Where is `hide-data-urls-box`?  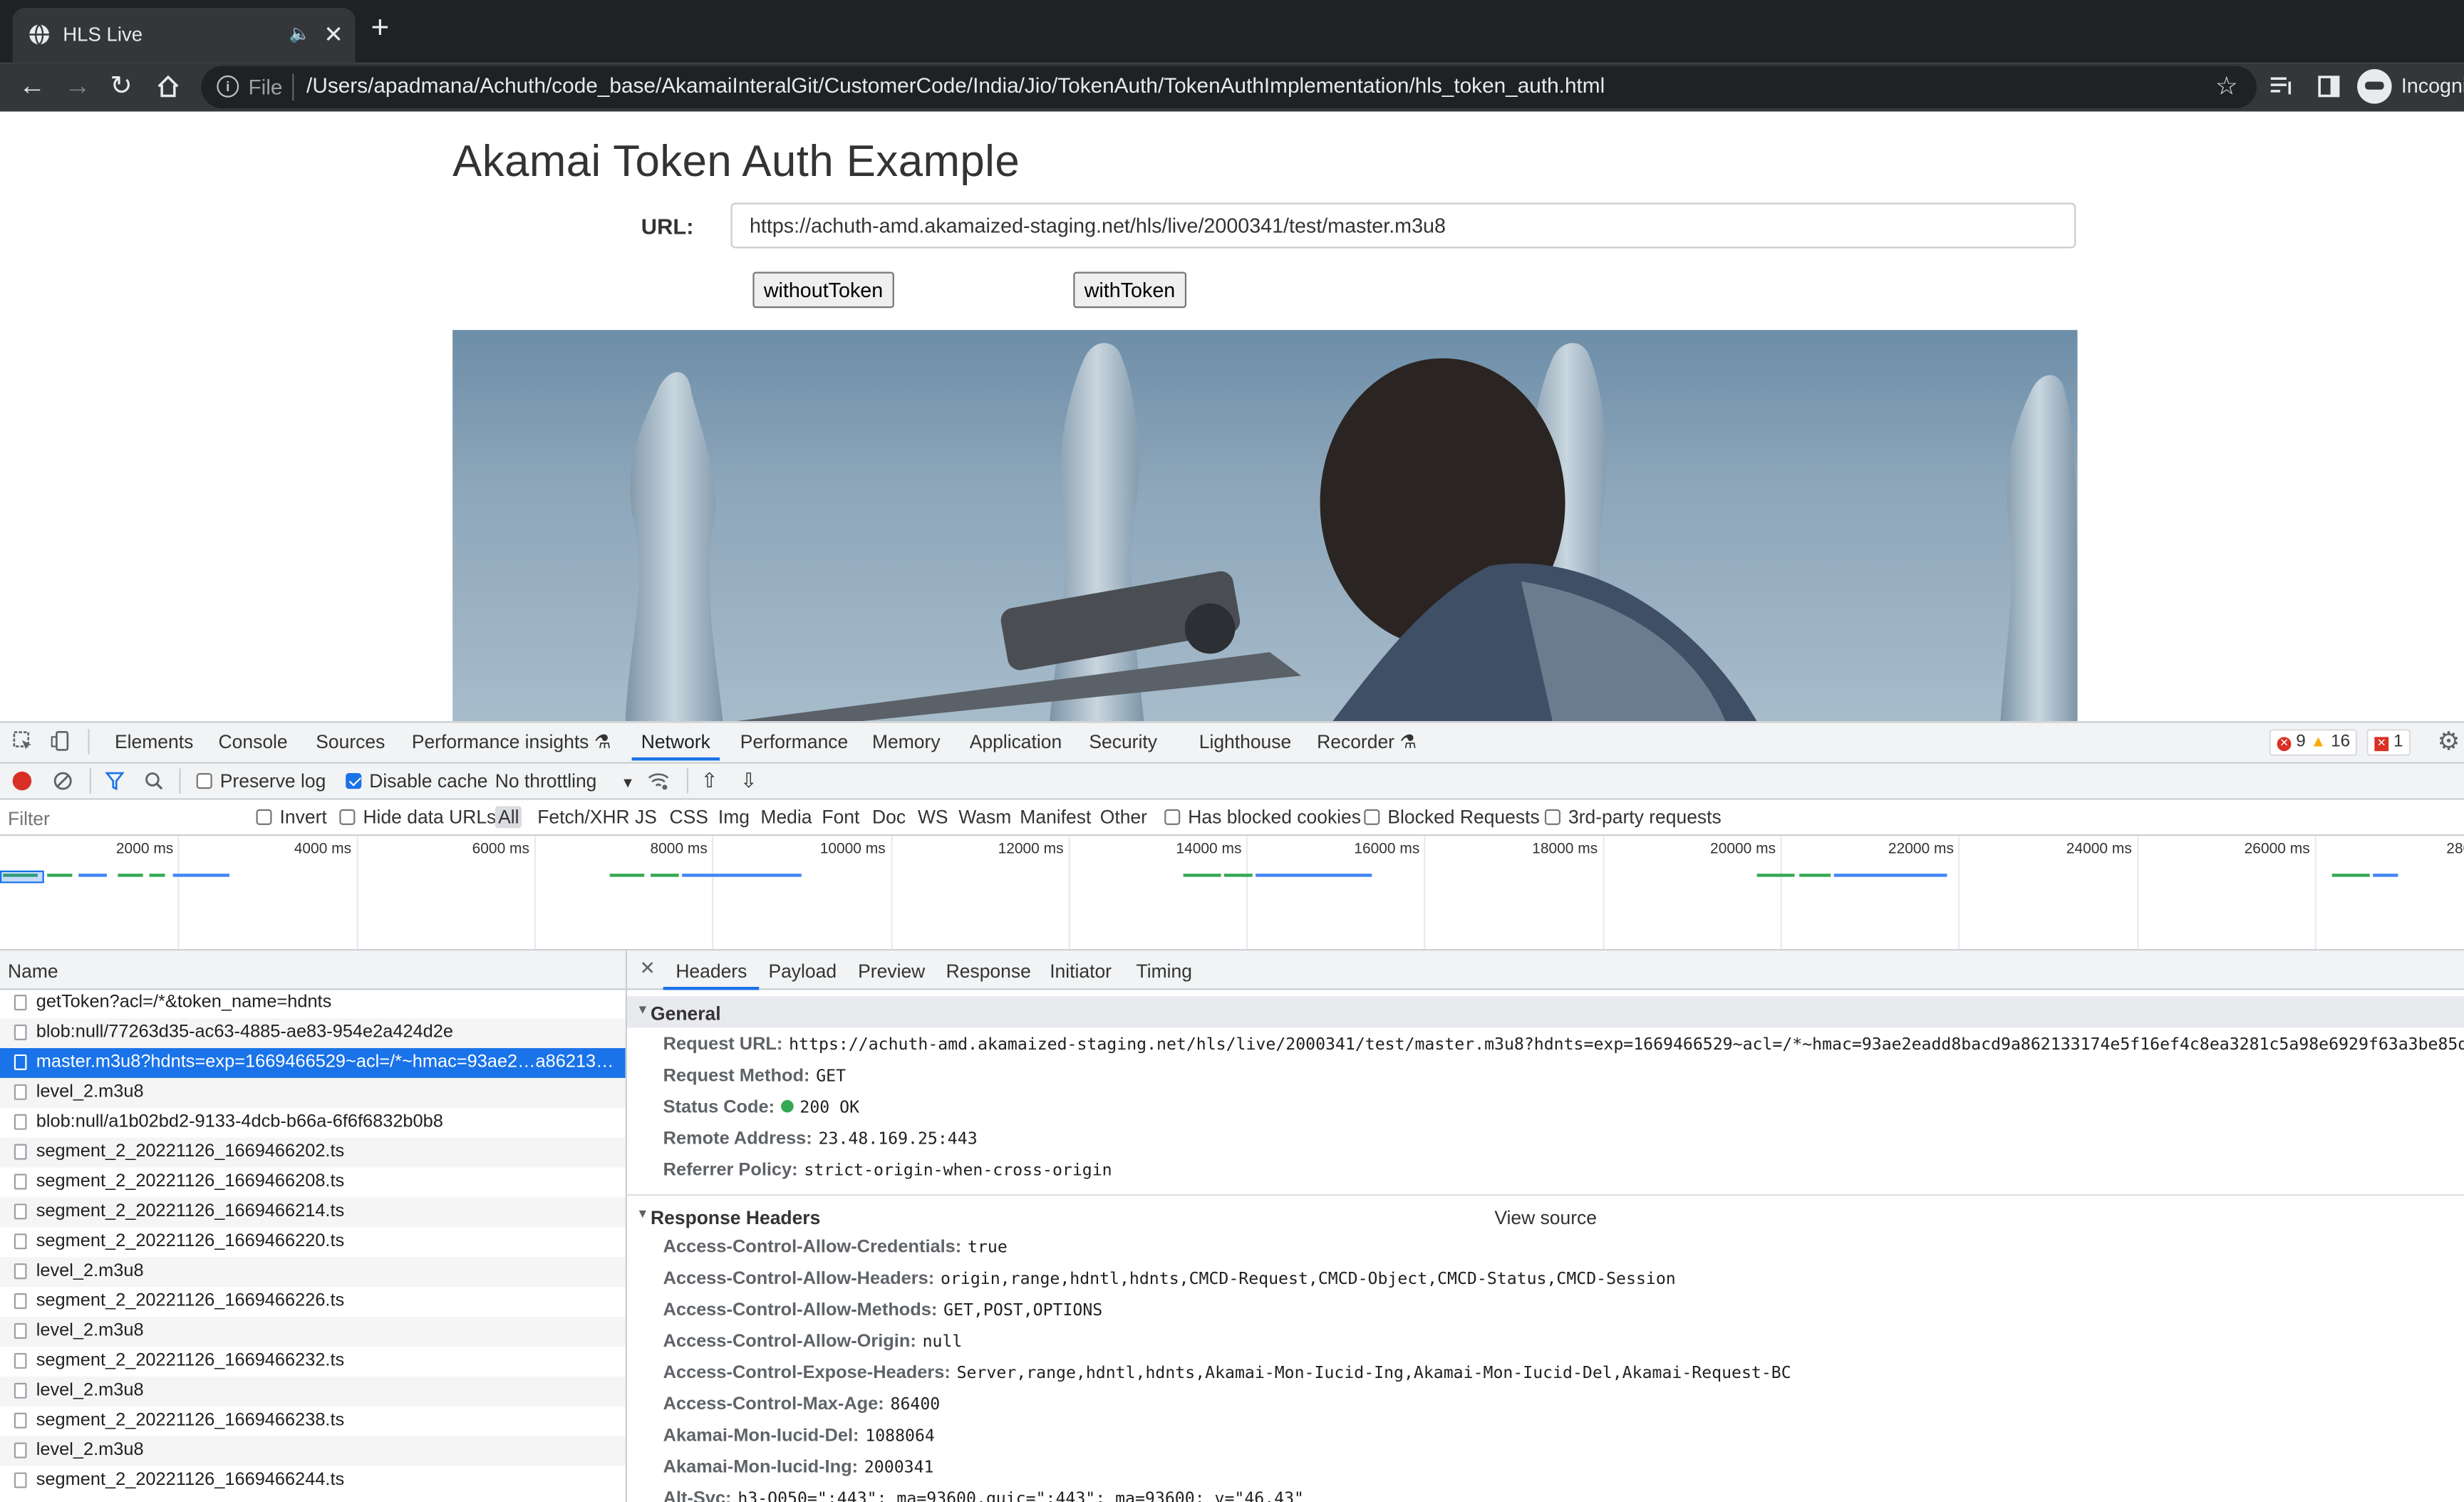 hide-data-urls-box is located at coordinates (347, 817).